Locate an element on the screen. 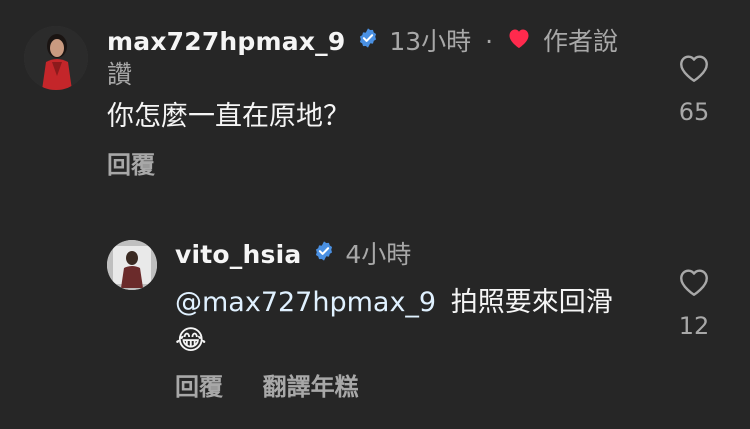 The width and height of the screenshot is (750, 429). comment-header: vito_hsia 4小時 is located at coordinates (405, 255).